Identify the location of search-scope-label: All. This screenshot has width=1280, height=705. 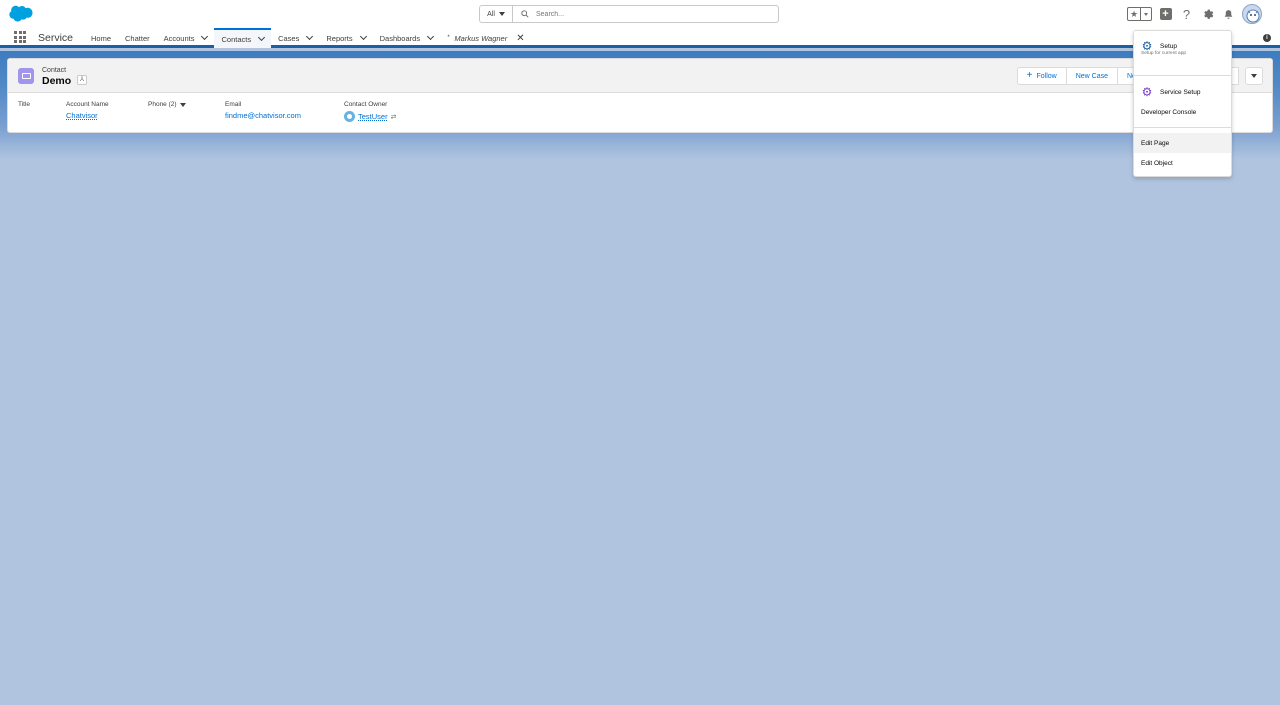
(491, 14).